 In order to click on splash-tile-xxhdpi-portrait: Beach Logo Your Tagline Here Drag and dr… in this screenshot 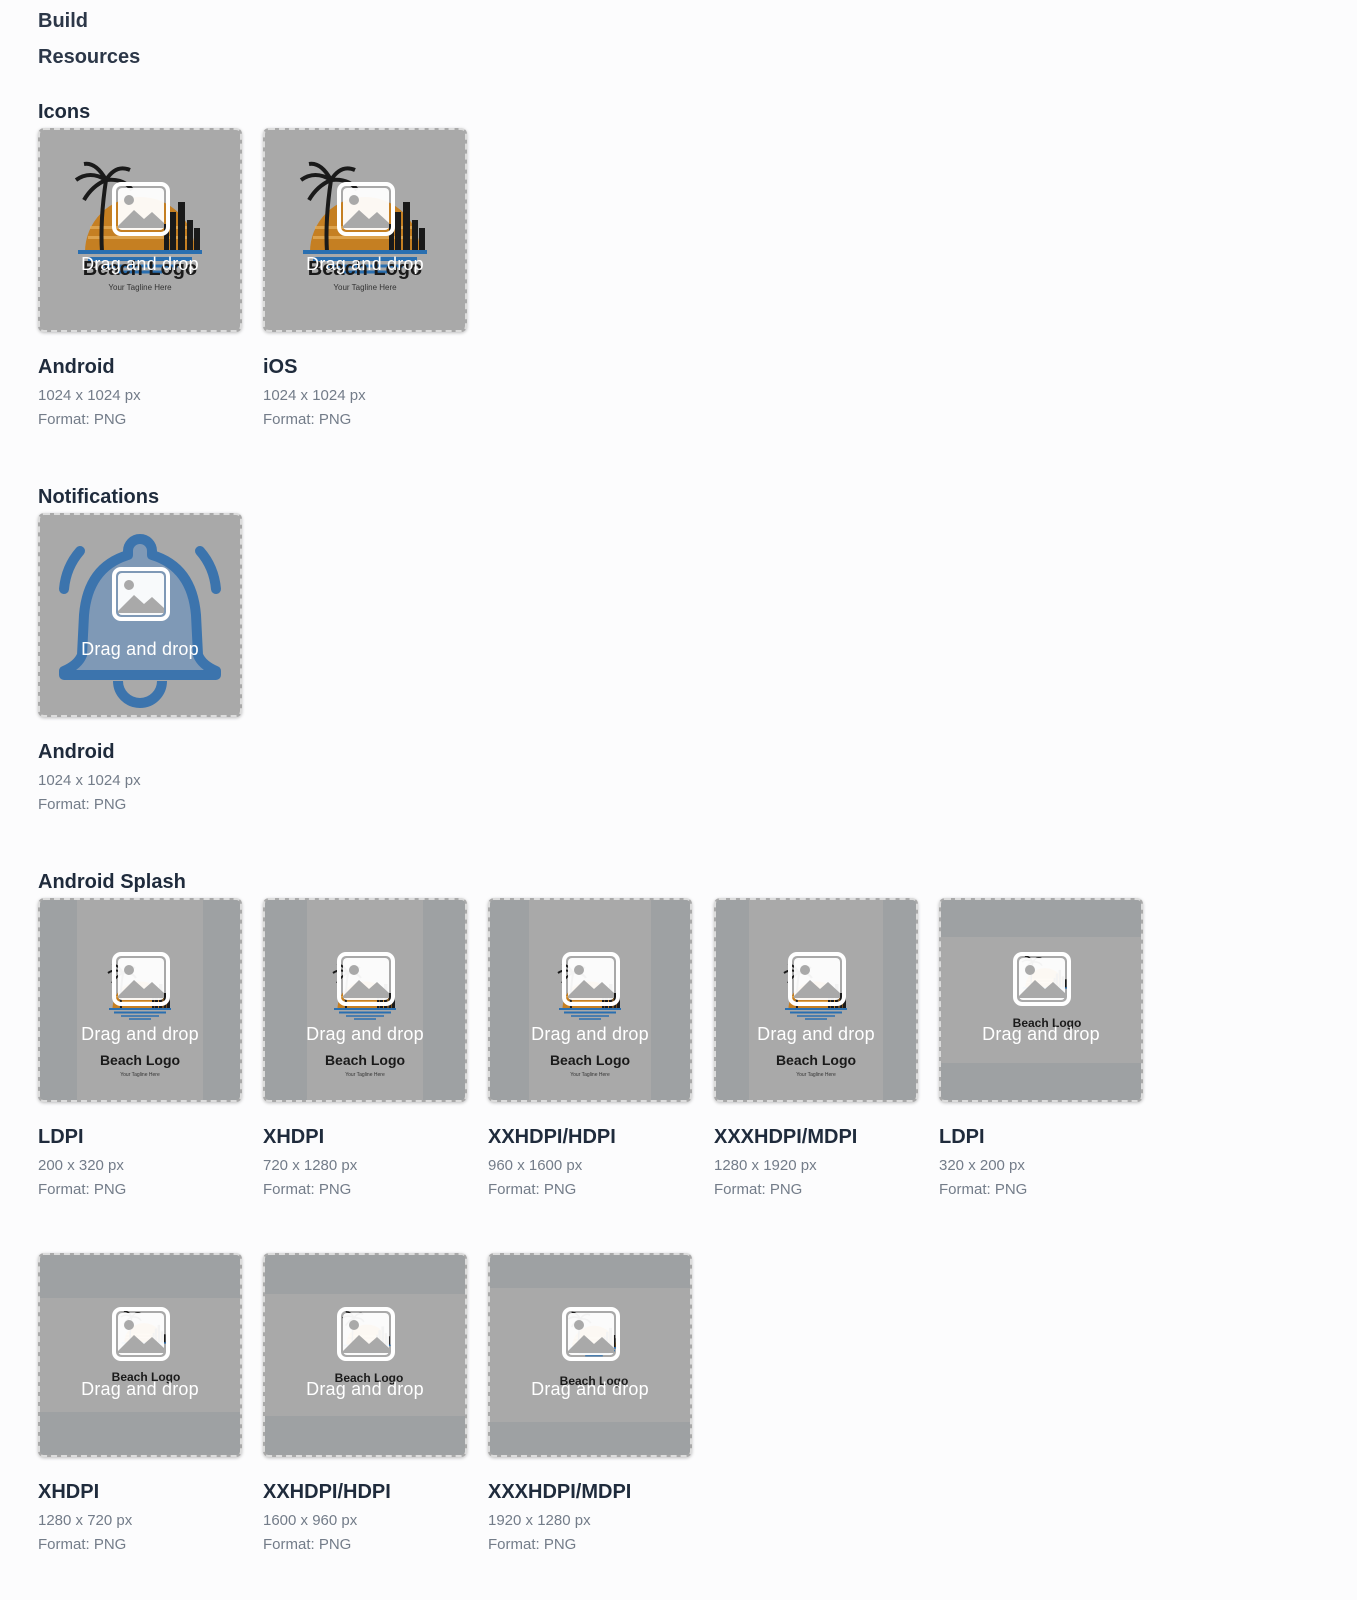, I will do `click(590, 1048)`.